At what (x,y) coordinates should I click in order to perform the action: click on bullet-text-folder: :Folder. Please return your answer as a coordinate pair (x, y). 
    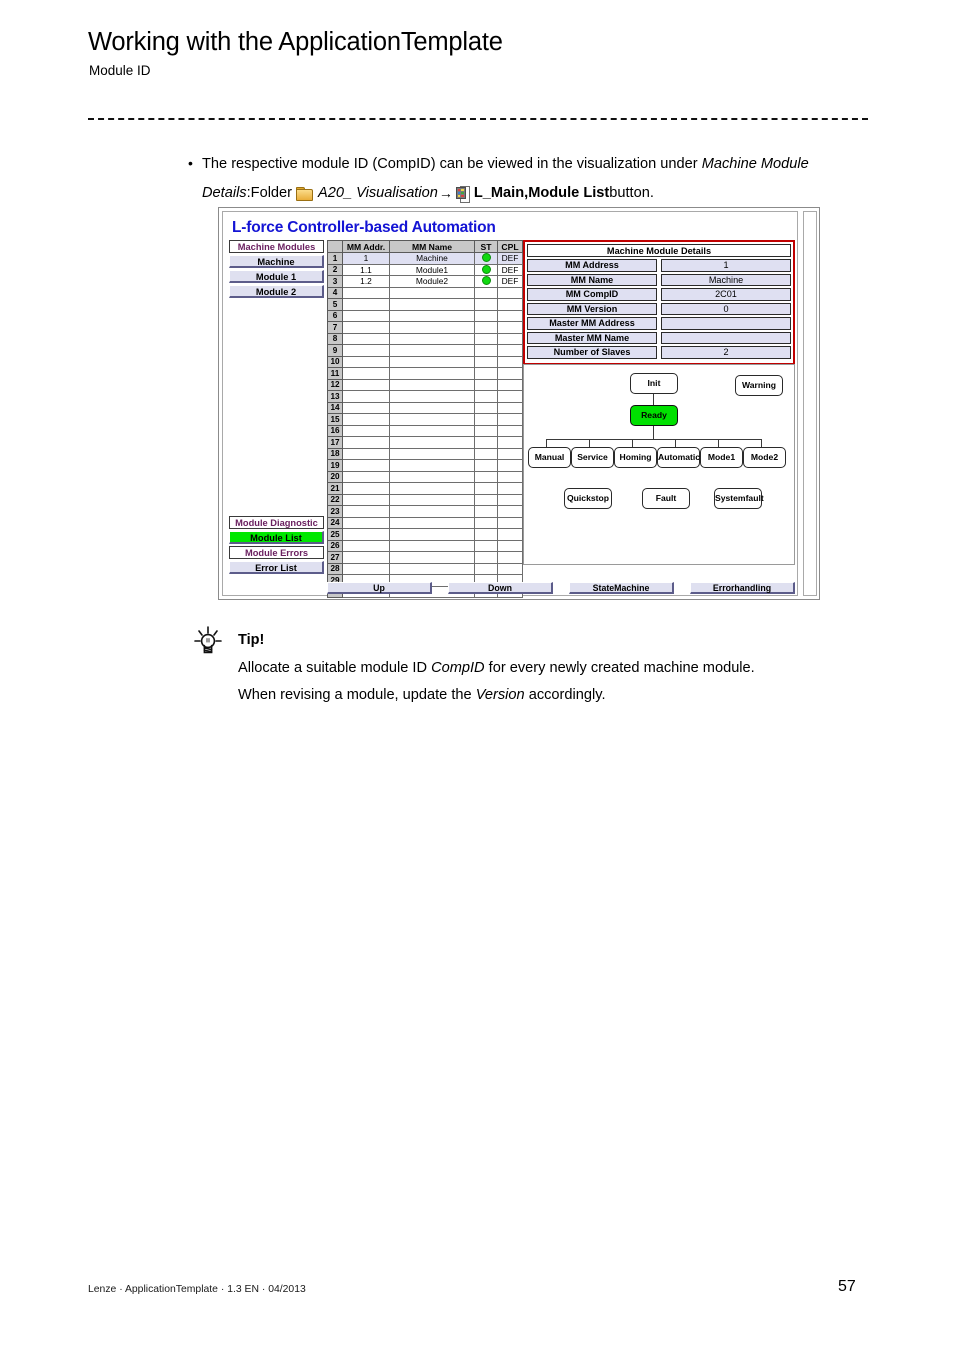
    Looking at the image, I should click on (269, 193).